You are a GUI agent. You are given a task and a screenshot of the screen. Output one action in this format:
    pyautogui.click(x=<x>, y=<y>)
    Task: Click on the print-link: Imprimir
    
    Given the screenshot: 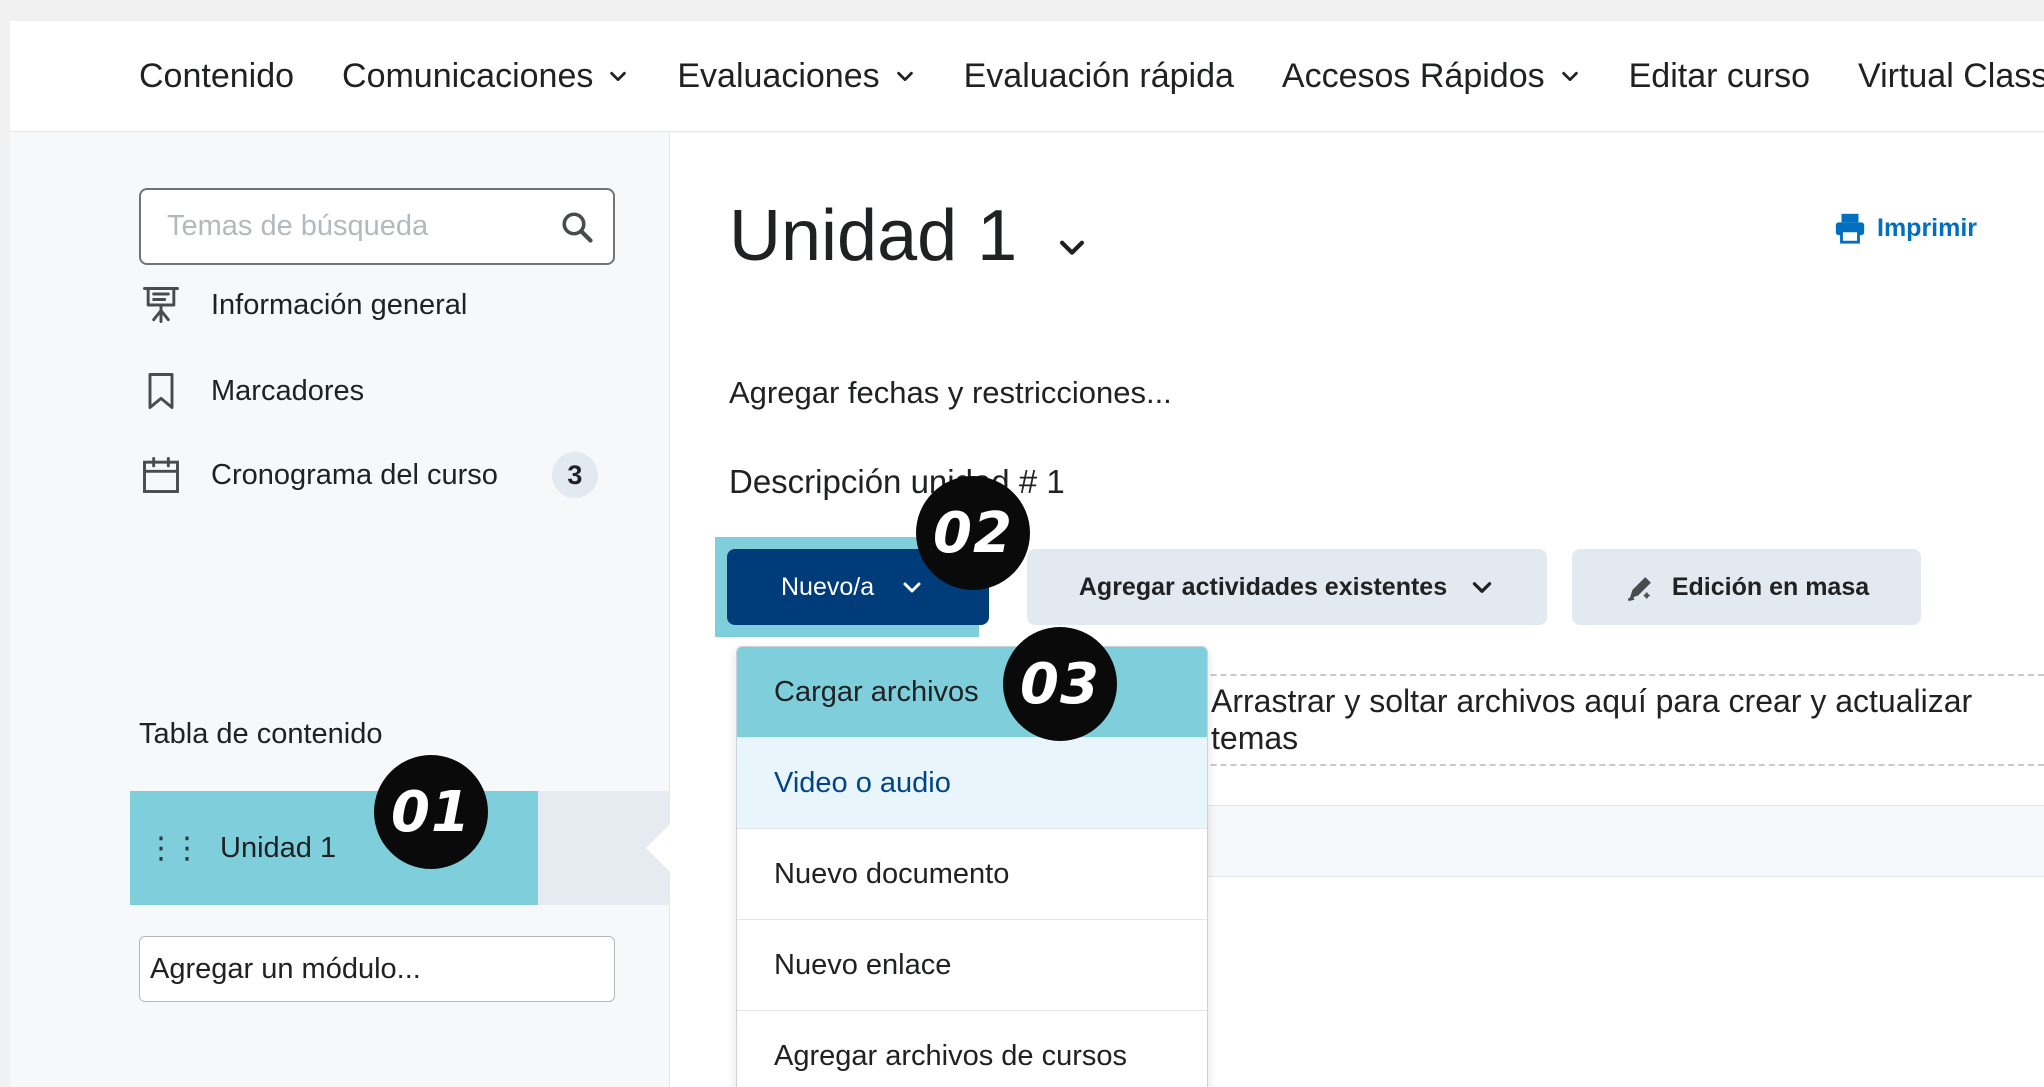 What is the action you would take?
    pyautogui.click(x=1905, y=228)
    